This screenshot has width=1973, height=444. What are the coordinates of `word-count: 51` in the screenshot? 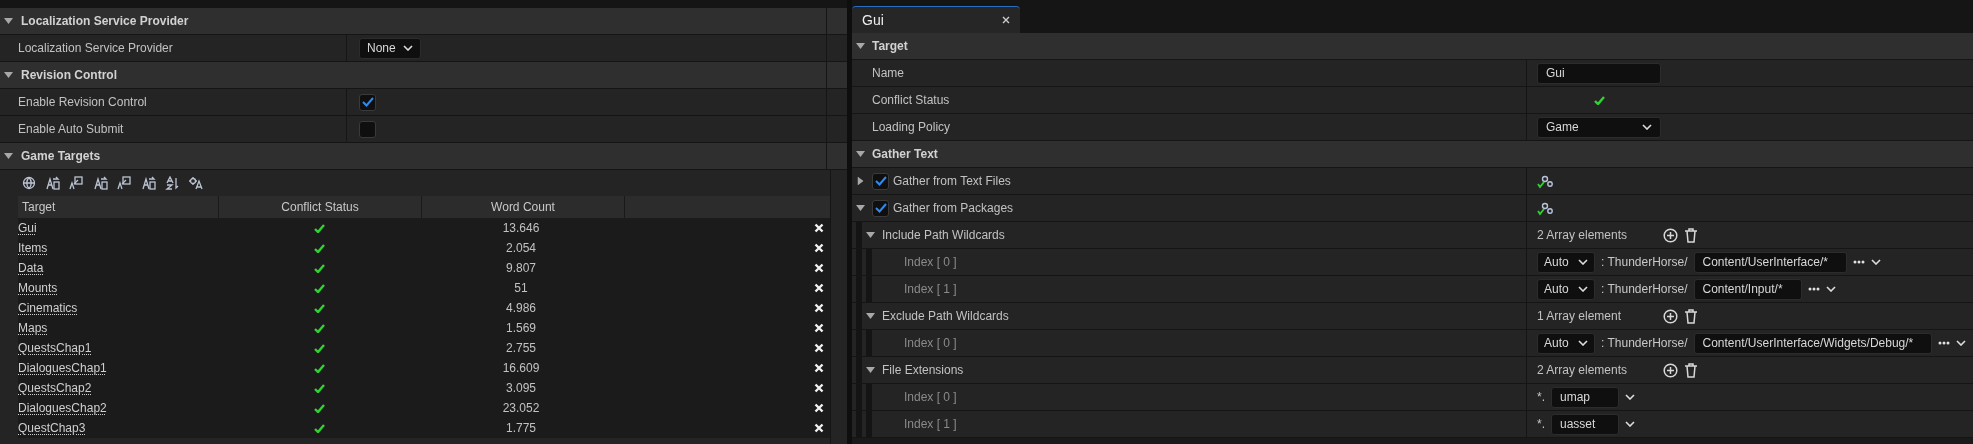 It's located at (521, 288).